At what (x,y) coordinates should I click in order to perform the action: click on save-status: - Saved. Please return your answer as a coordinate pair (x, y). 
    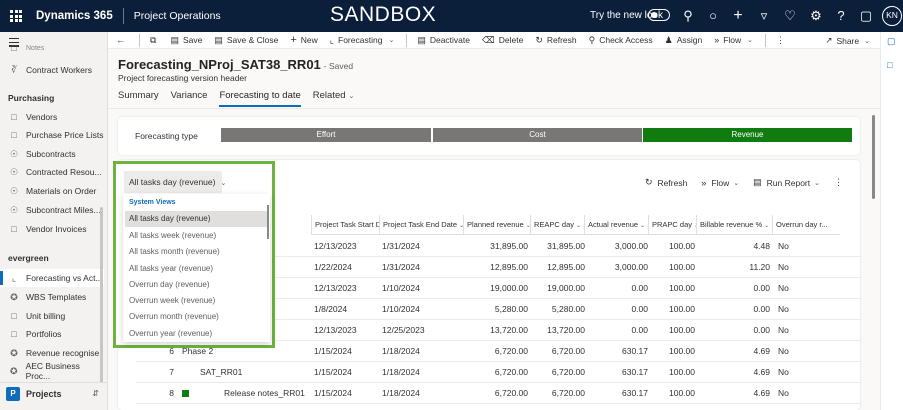
    Looking at the image, I should click on (338, 66).